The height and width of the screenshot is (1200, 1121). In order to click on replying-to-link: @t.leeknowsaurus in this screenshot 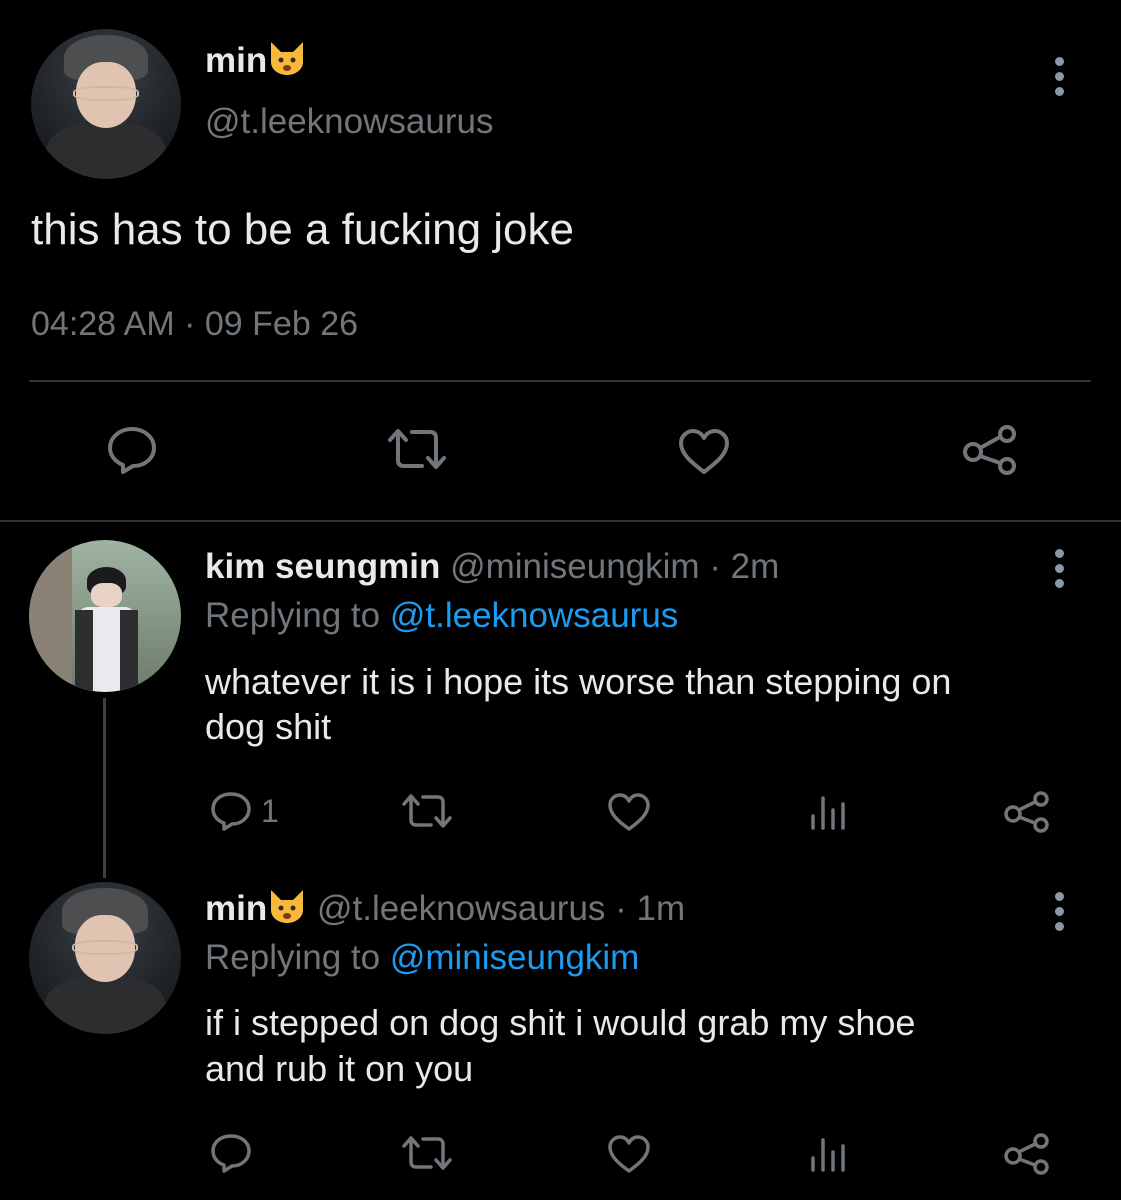, I will do `click(534, 615)`.